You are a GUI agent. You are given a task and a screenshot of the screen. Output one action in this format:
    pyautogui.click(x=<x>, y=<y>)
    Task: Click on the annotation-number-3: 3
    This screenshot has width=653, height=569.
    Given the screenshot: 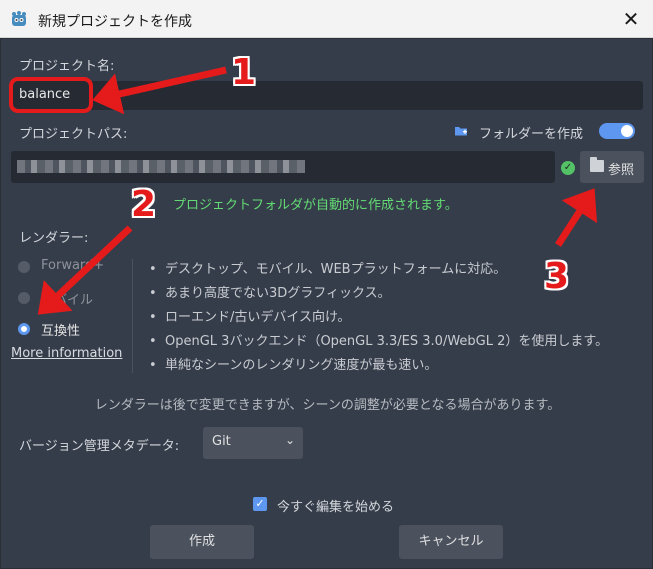 What is the action you would take?
    pyautogui.click(x=557, y=276)
    